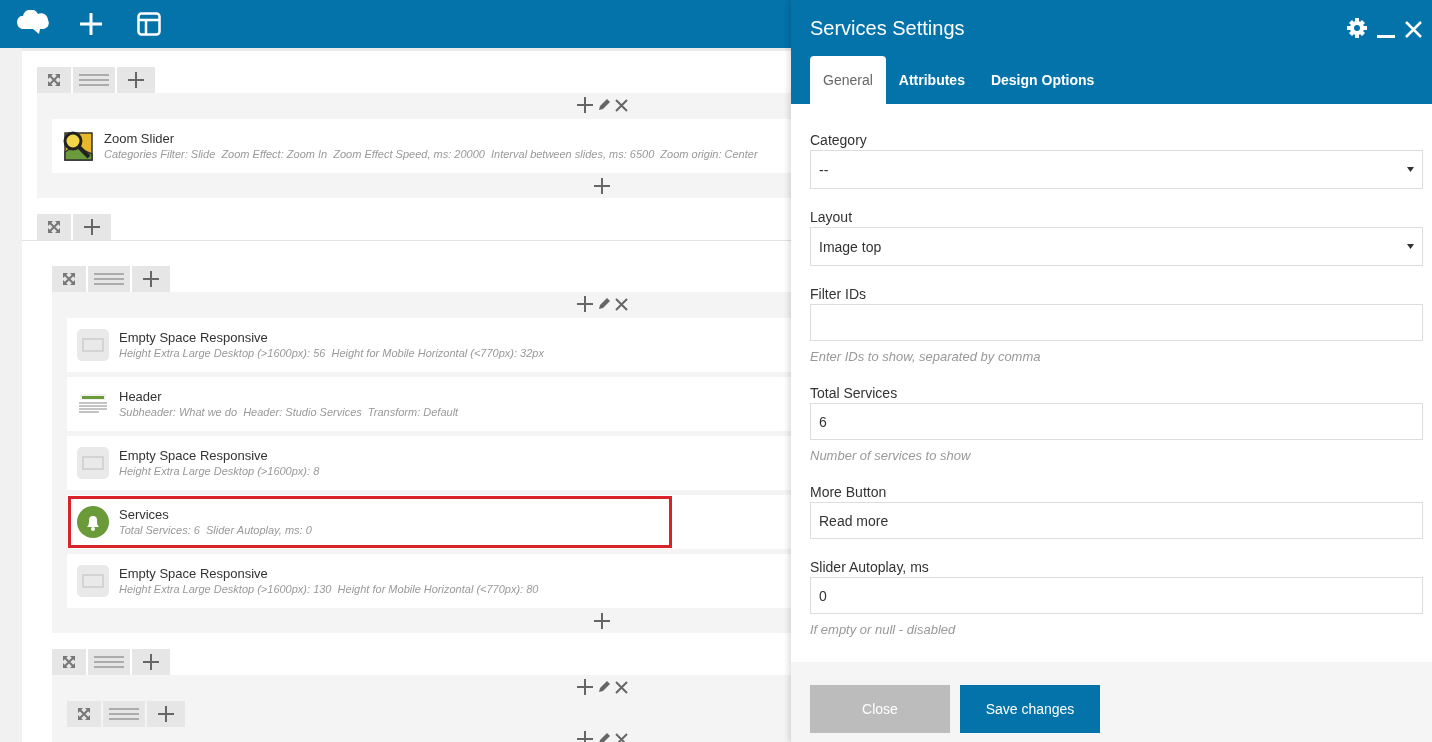  Describe the element at coordinates (926, 357) in the screenshot. I see `help-text: Enter IDs to show, separated by comma` at that location.